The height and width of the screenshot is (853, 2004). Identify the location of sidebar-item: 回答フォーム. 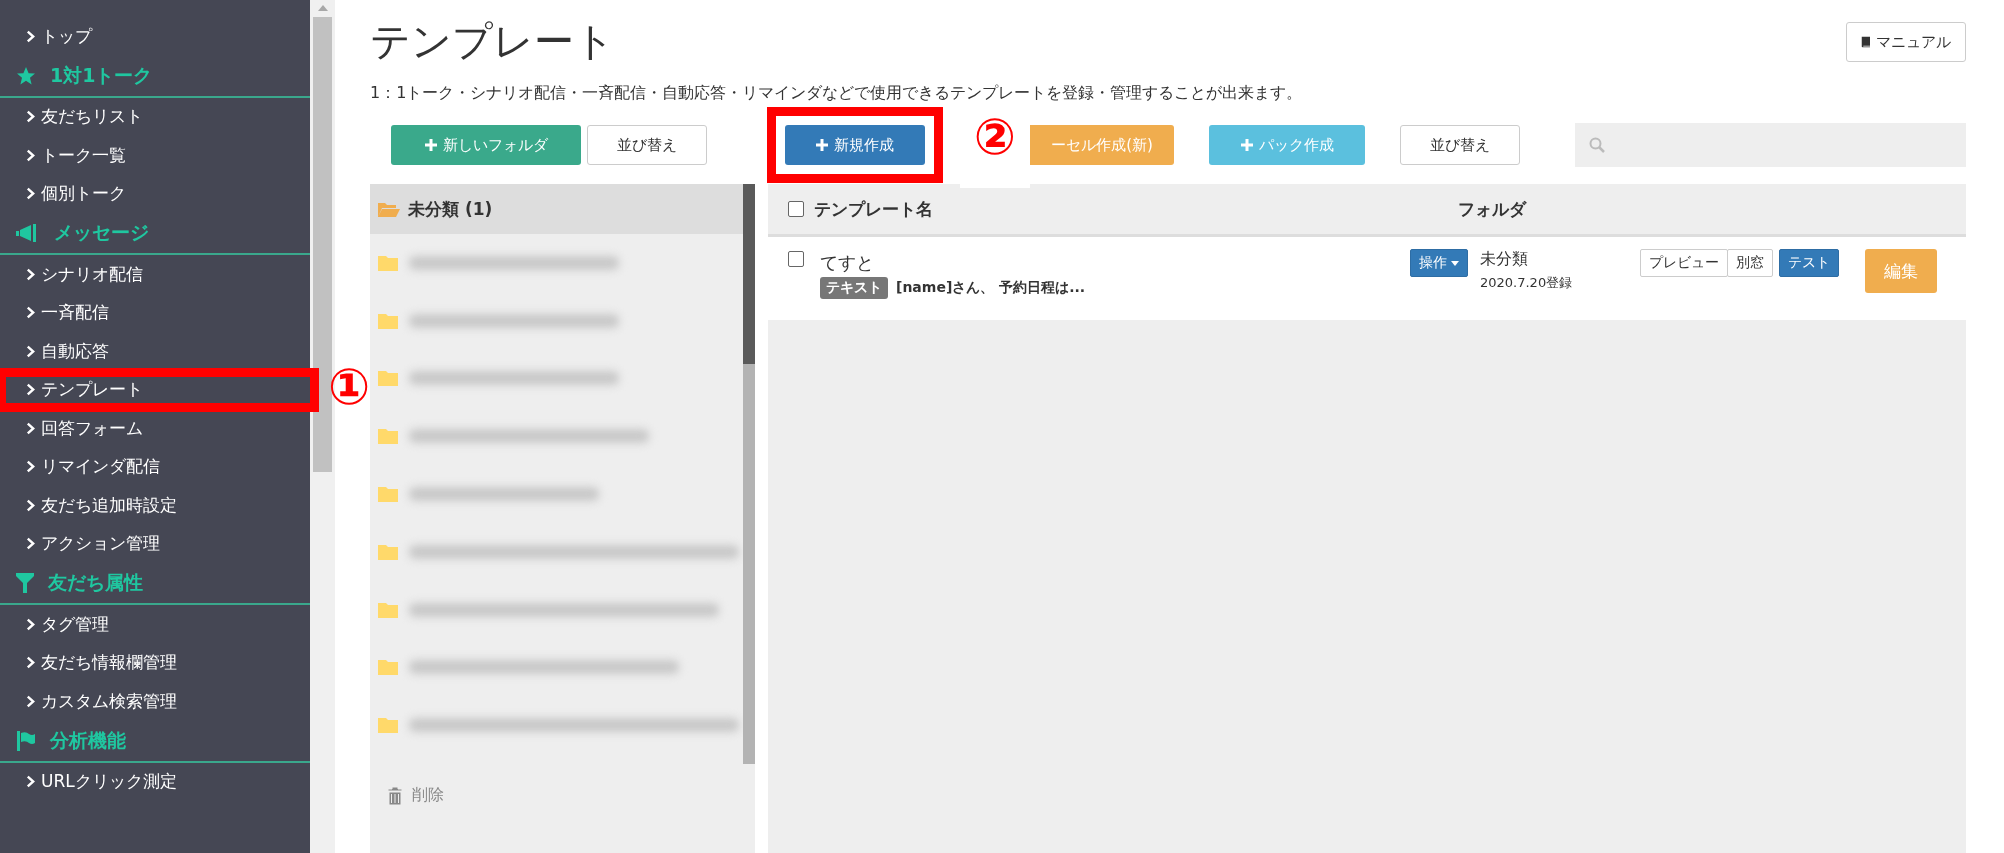
(155, 428).